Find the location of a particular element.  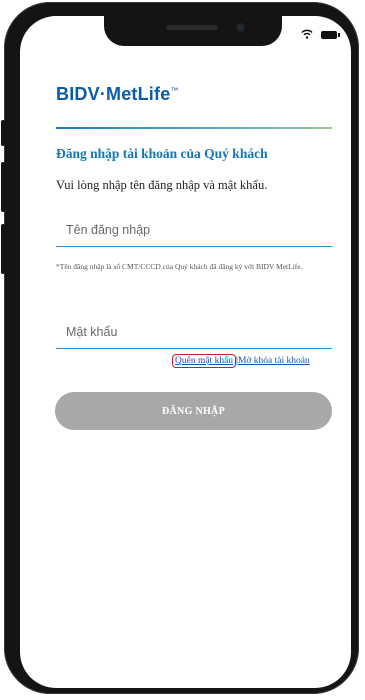

account-links: Quên mật khẩu |Mở khóa tài khoản is located at coordinates (241, 361).